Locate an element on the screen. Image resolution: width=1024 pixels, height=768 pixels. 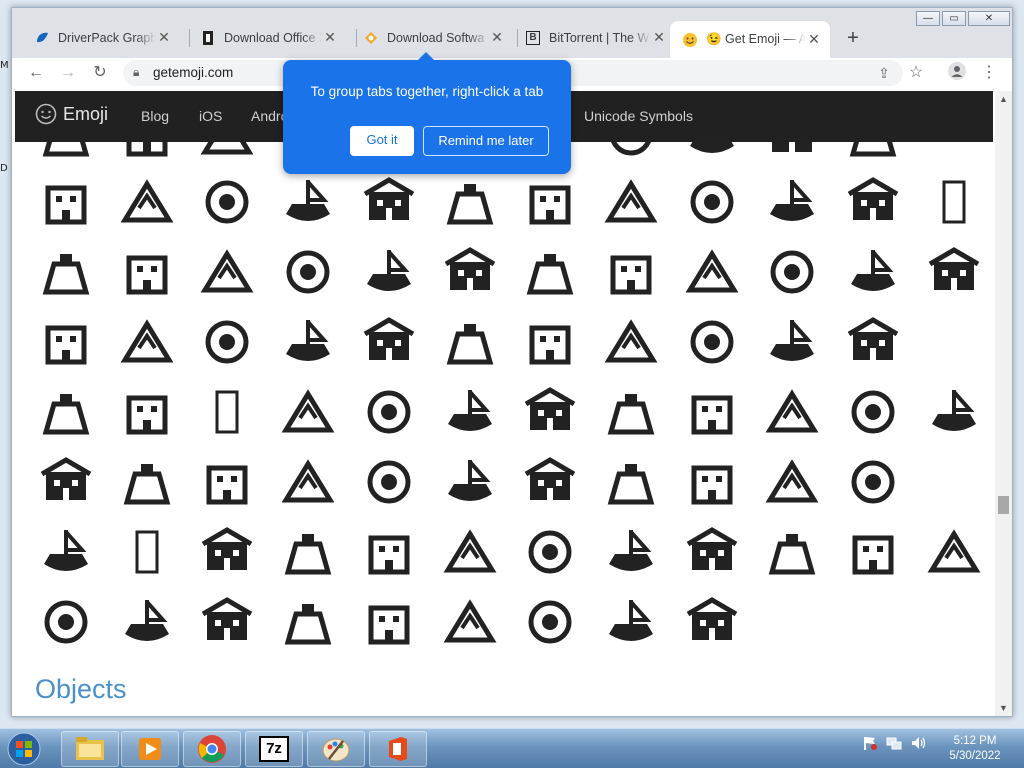
tab-download-software: Download Softwa ✕ is located at coordinates (432, 37).